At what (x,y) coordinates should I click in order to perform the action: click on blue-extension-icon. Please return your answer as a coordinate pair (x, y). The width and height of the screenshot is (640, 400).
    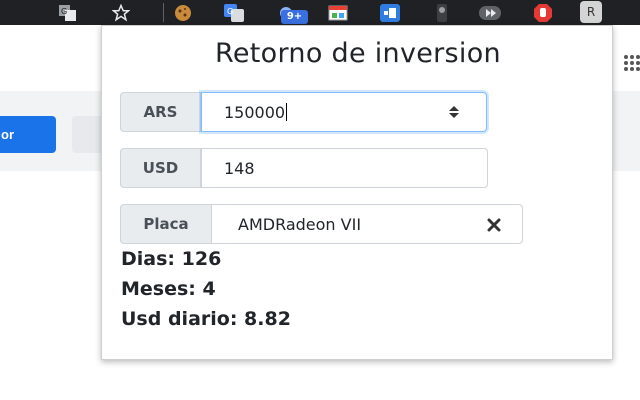
    Looking at the image, I should click on (390, 12).